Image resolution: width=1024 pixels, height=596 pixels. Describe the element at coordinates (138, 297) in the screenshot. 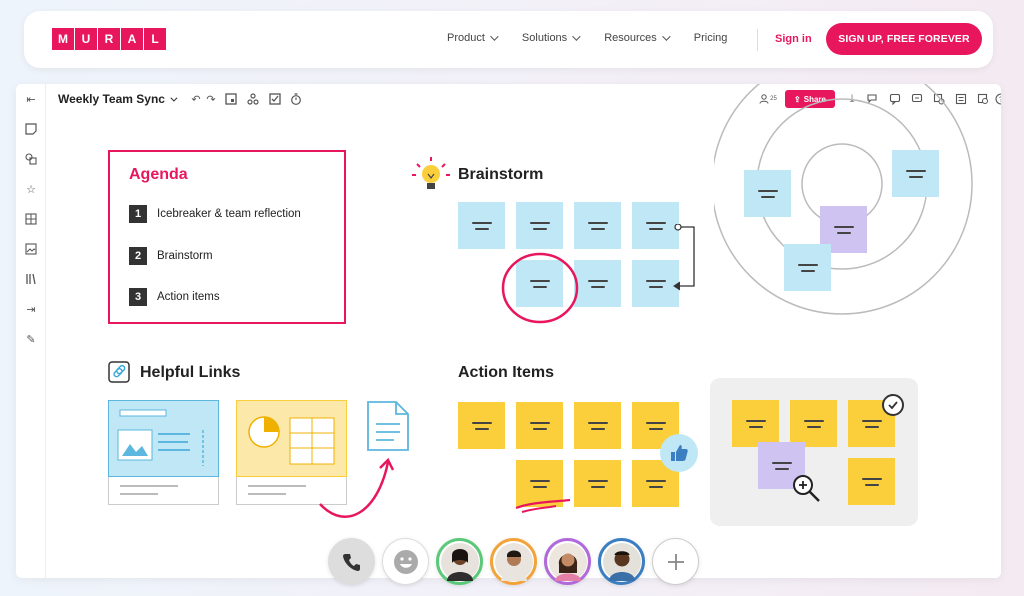

I see `agenda-item-number: 3` at that location.